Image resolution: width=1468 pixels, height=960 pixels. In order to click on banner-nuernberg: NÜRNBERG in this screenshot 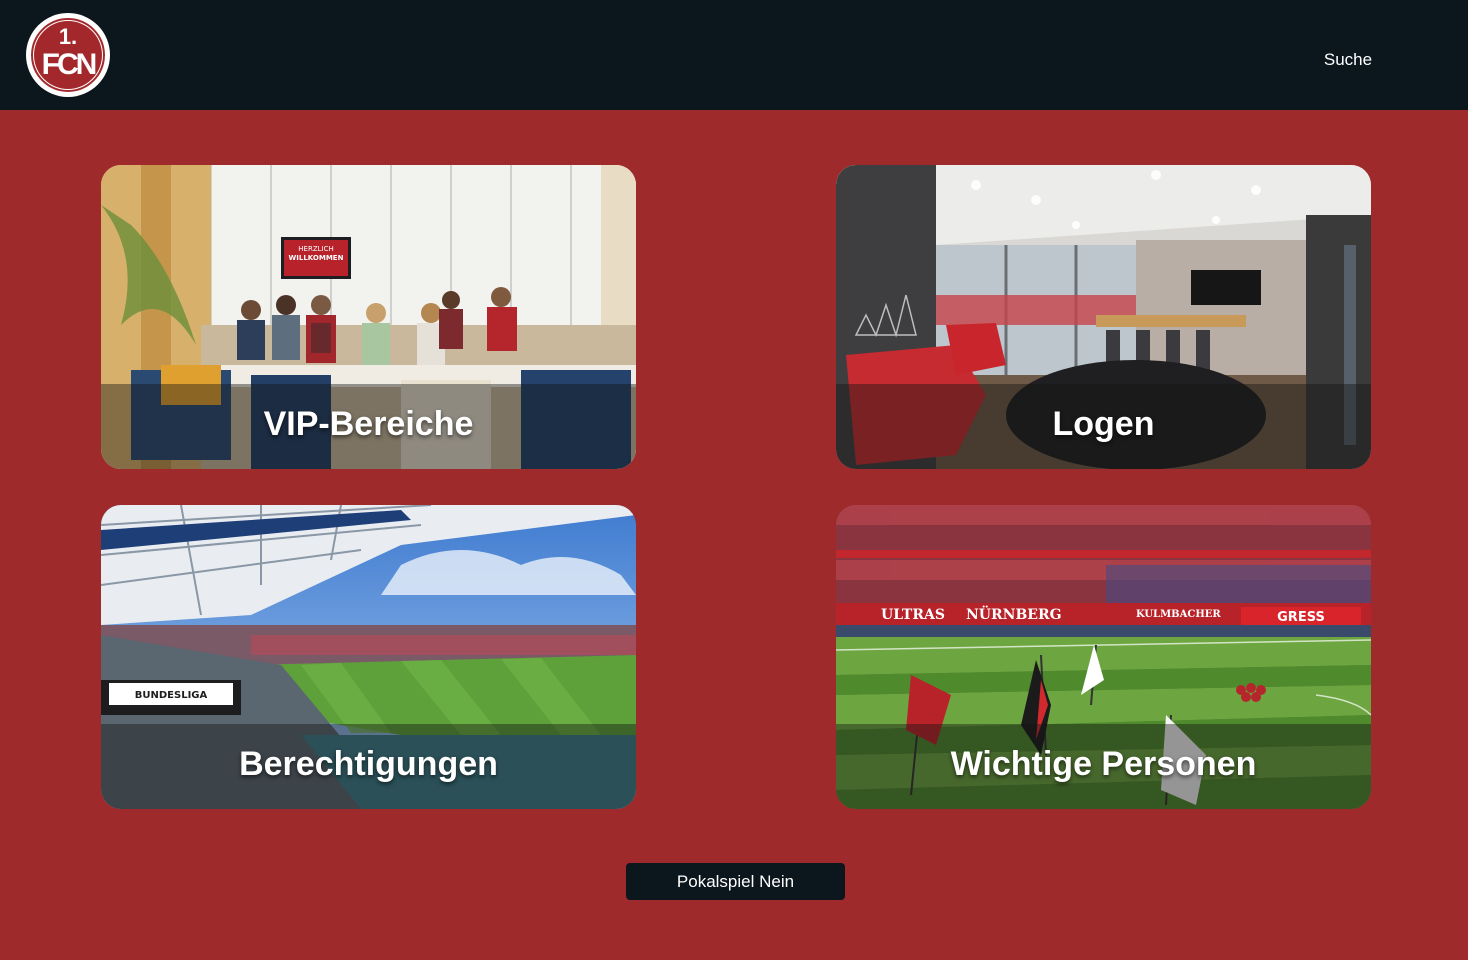, I will do `click(1014, 613)`.